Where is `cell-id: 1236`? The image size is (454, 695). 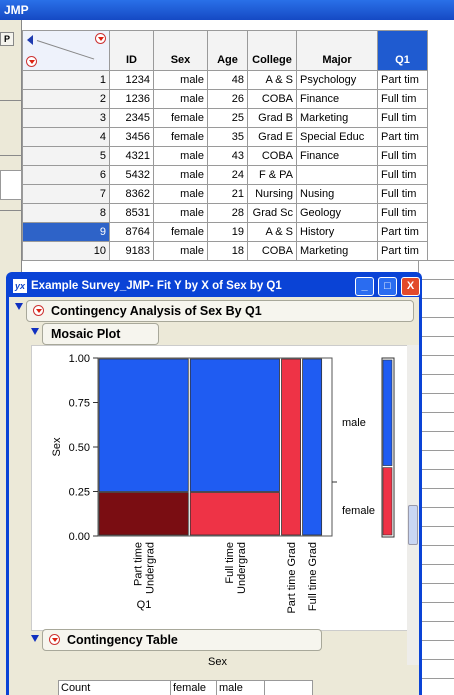 cell-id: 1236 is located at coordinates (131, 99).